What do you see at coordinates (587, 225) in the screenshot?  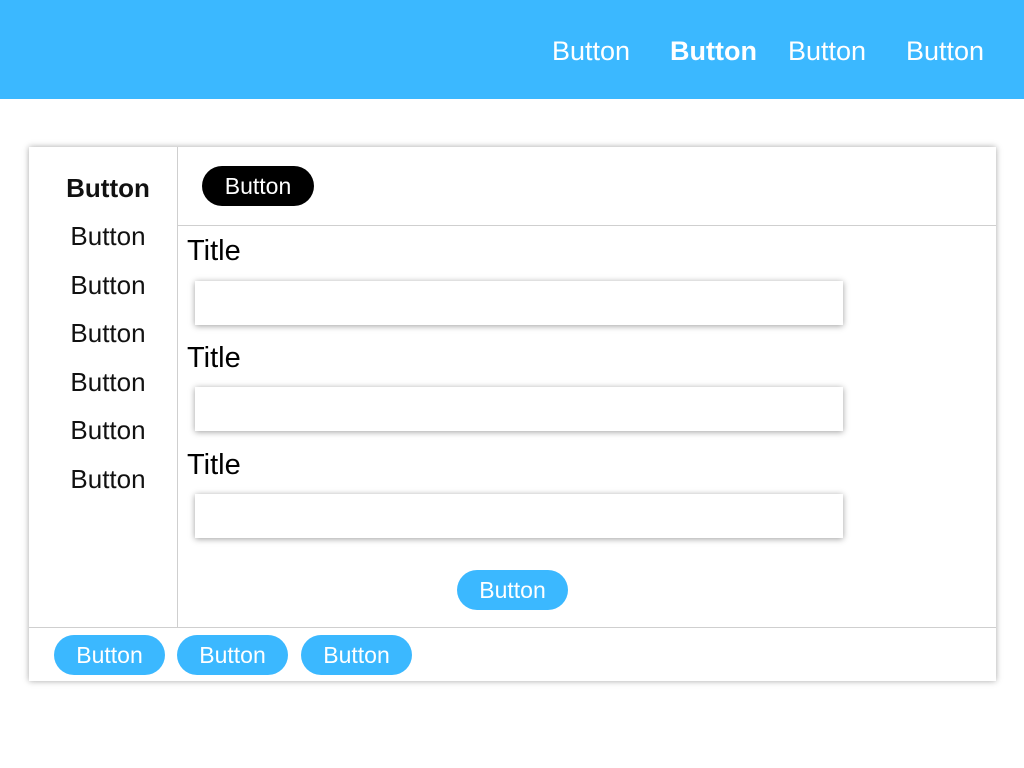 I see `toolbar-divider` at bounding box center [587, 225].